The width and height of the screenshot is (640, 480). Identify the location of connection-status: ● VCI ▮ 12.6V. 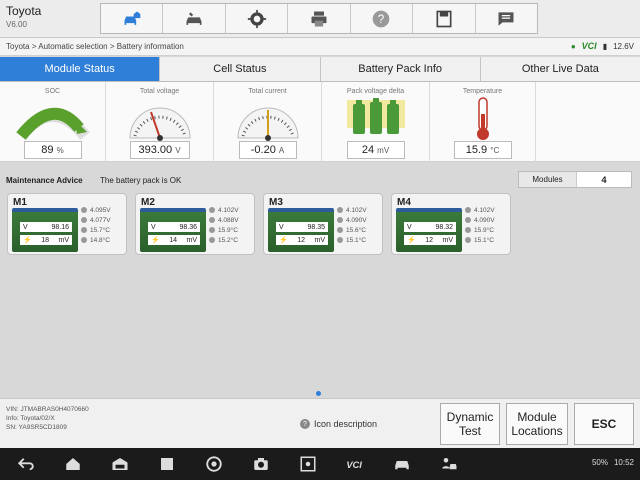
(602, 46).